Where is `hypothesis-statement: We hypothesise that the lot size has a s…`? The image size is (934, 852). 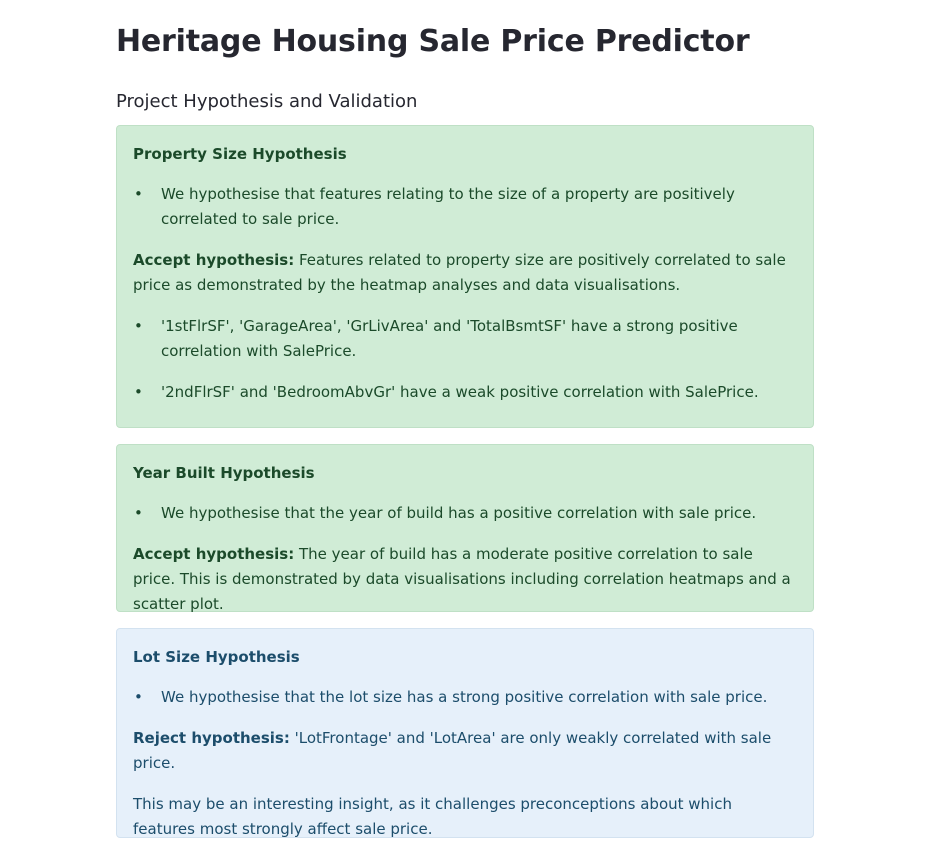
hypothesis-statement: We hypothesise that the lot size has a s… is located at coordinates (465, 697).